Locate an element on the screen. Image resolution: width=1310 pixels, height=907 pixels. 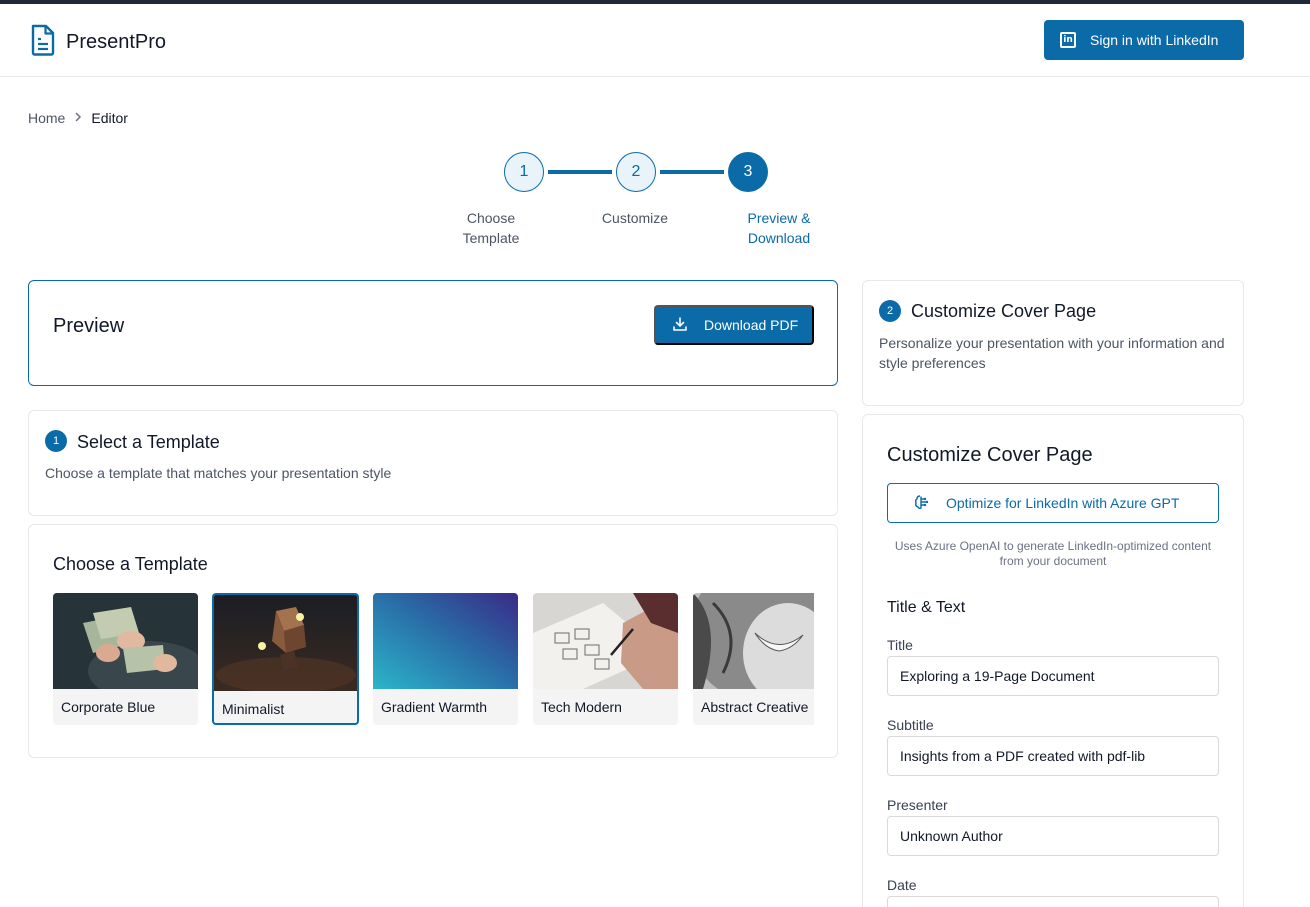
select-template-title: Select a Template is located at coordinates (148, 442).